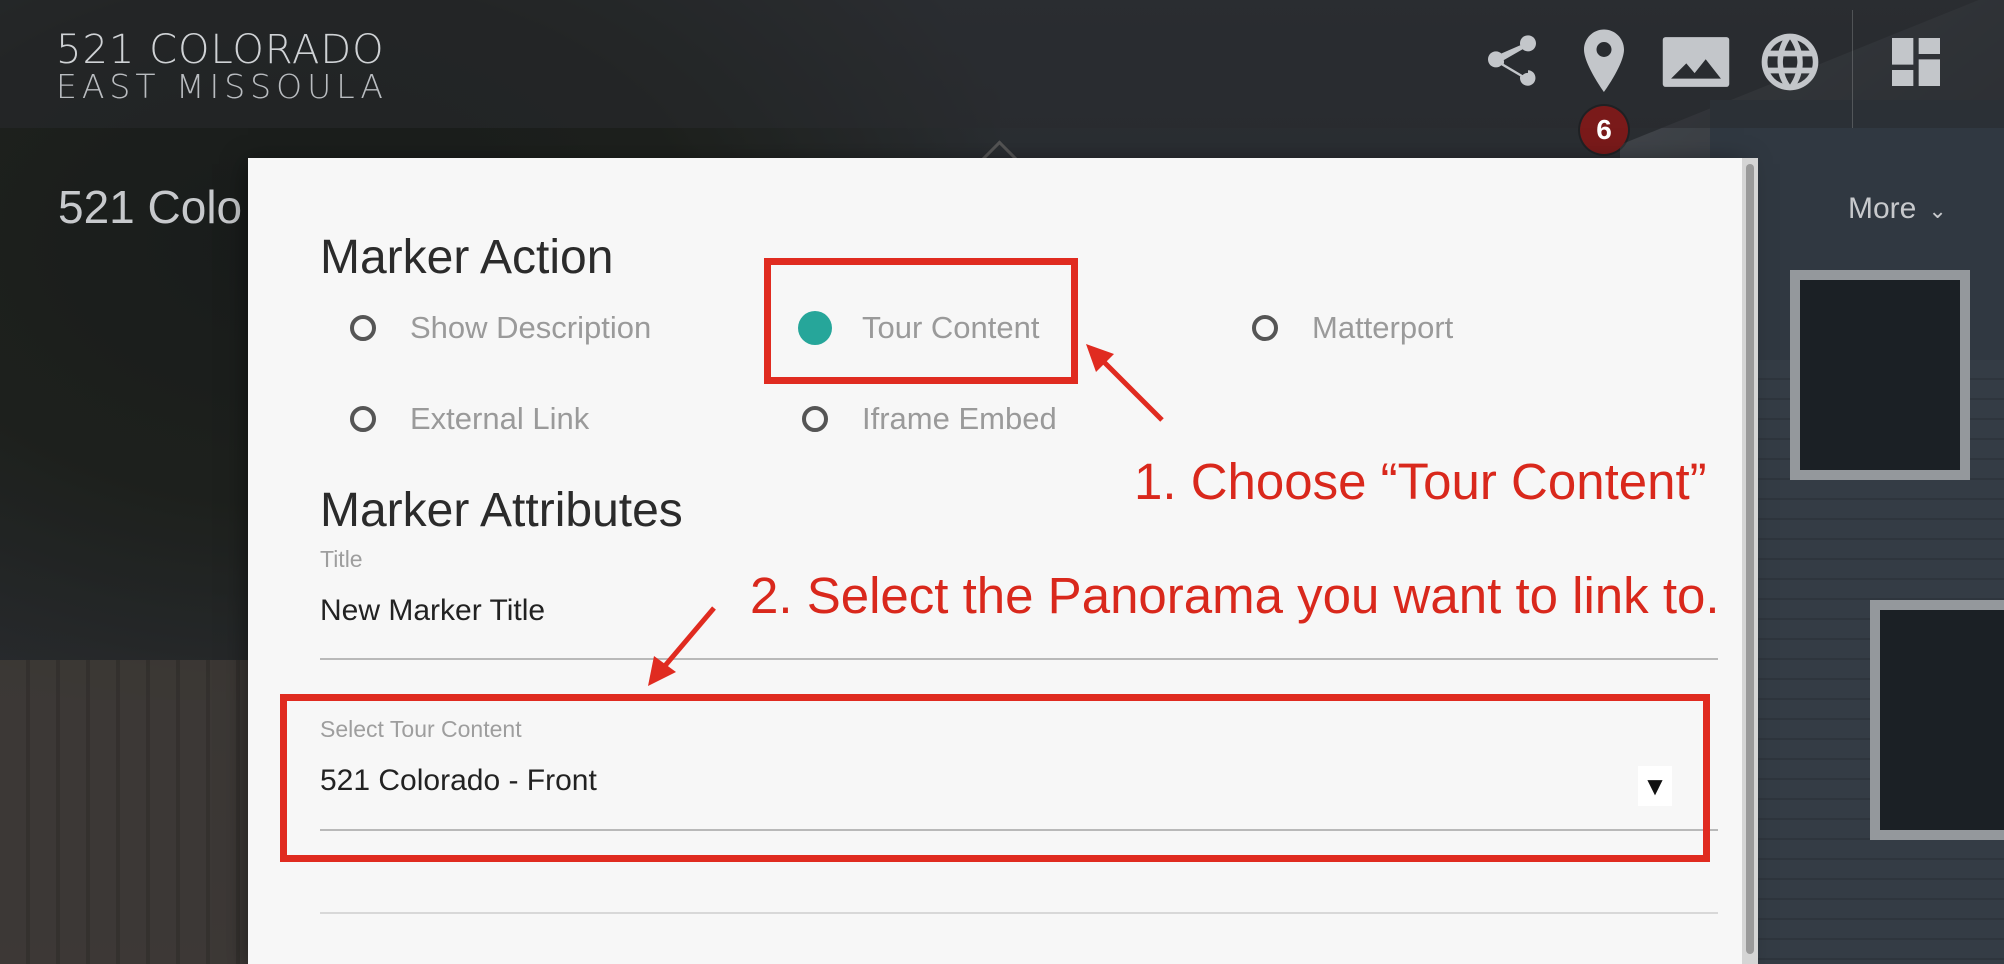  I want to click on chevron-down-icon: ⌄, so click(1937, 210).